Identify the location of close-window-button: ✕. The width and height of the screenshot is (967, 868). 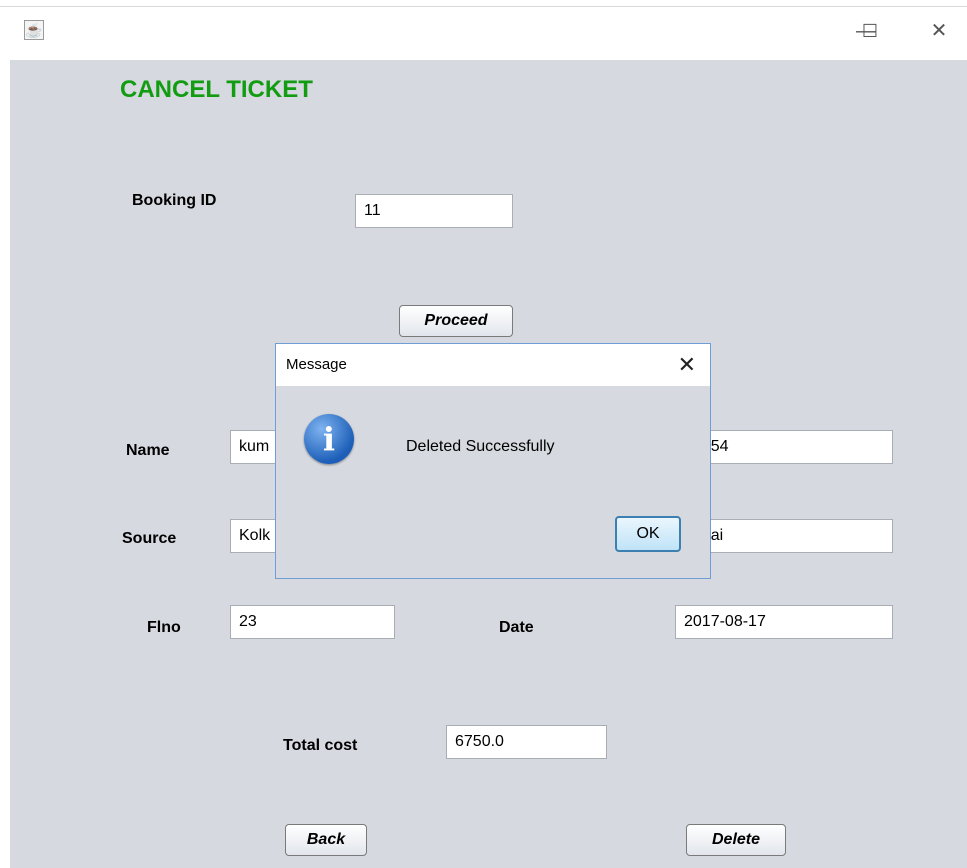
(939, 31).